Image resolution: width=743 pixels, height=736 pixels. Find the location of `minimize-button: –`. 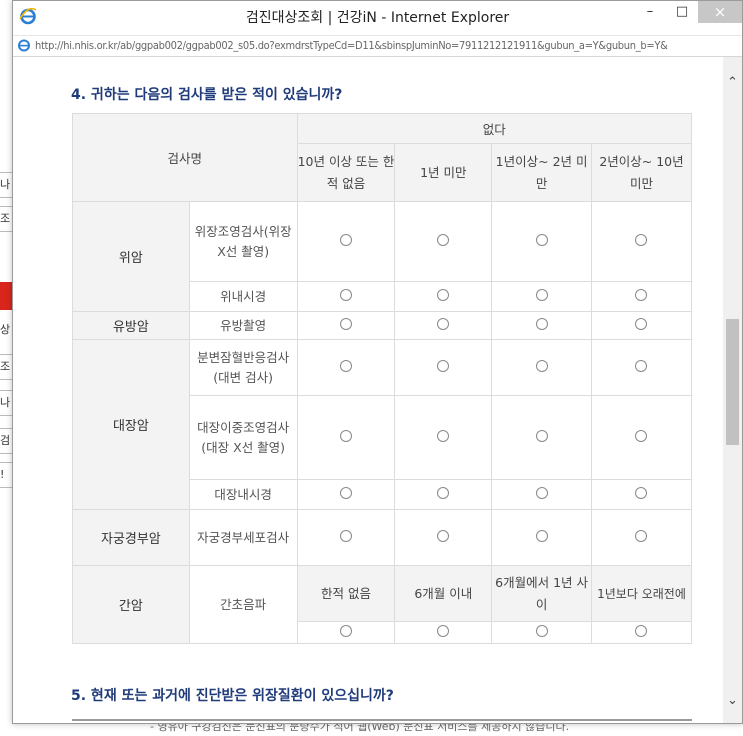

minimize-button: – is located at coordinates (650, 12).